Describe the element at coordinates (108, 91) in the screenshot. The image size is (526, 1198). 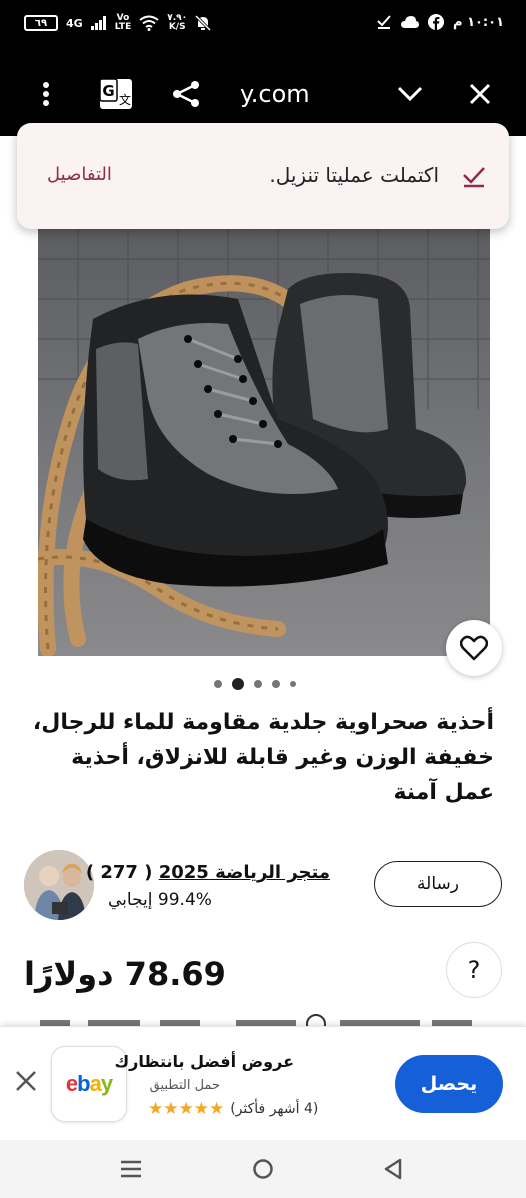
I see `svg-text: G` at that location.